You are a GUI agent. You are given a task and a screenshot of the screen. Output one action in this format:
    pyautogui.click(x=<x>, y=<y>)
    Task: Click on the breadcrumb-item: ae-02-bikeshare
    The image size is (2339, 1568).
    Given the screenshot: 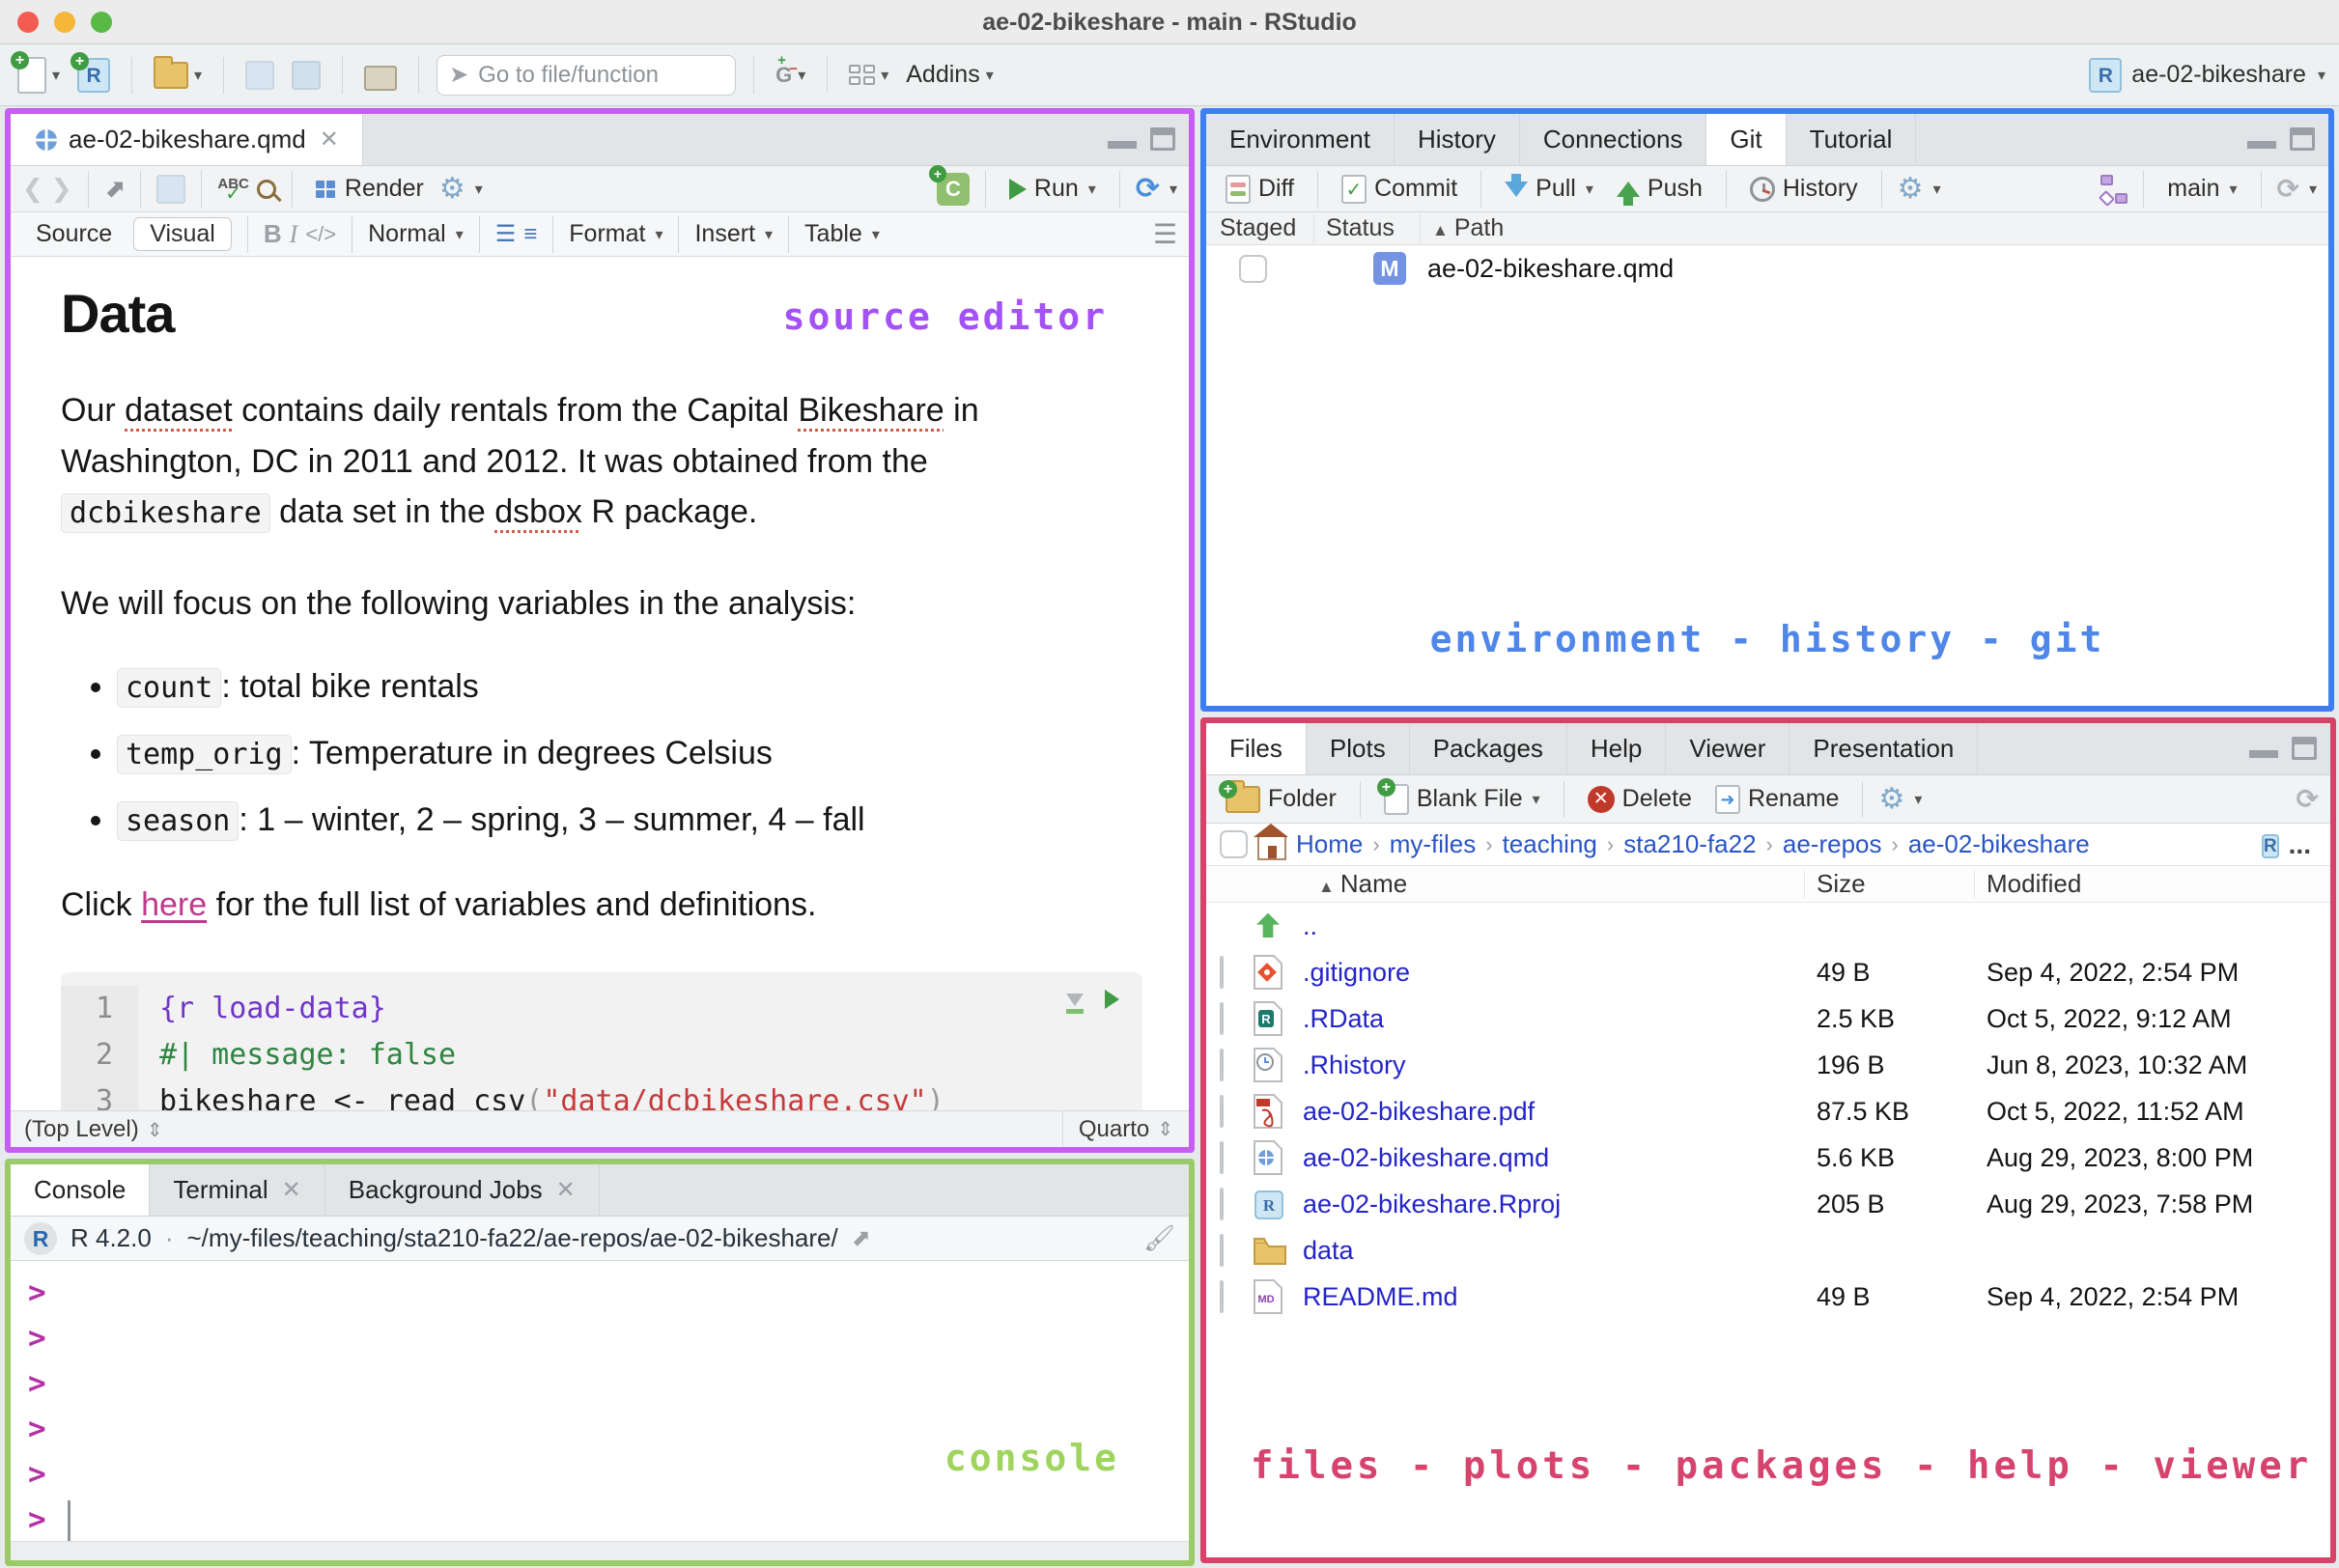 What is the action you would take?
    pyautogui.click(x=1999, y=844)
    